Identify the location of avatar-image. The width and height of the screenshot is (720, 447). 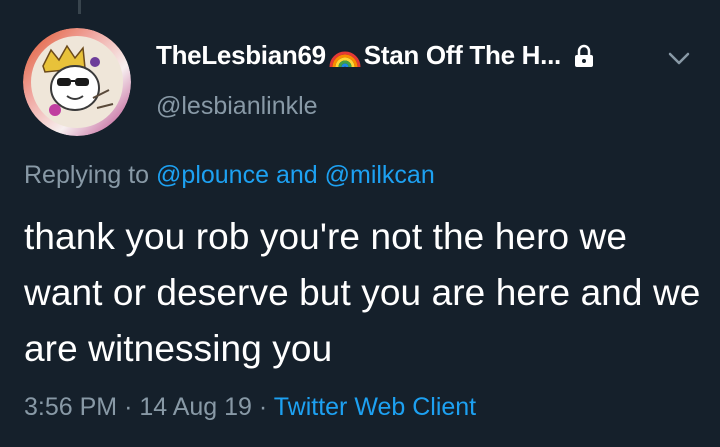
(77, 82).